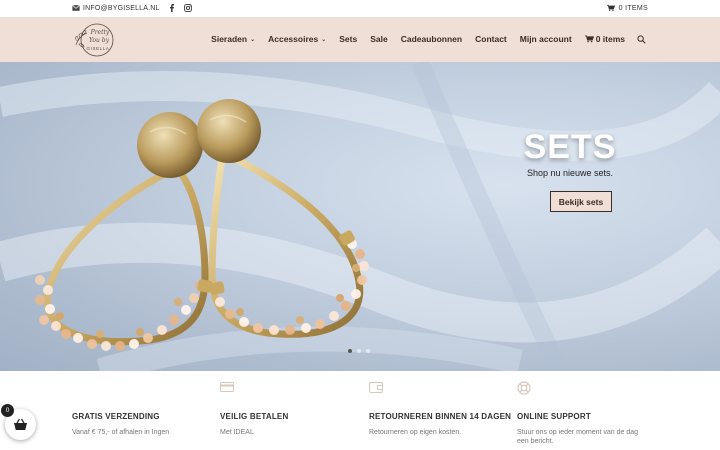 The height and width of the screenshot is (450, 720). Describe the element at coordinates (415, 432) in the screenshot. I see `feature-text: Retourneren op eigen kosten.` at that location.